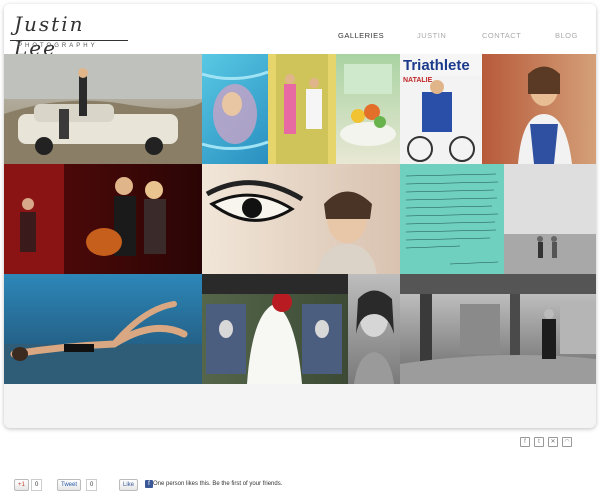 The image size is (600, 494). Describe the element at coordinates (58, 46) in the screenshot. I see `brand-logo-sub: PHOTOGRAPHY` at that location.